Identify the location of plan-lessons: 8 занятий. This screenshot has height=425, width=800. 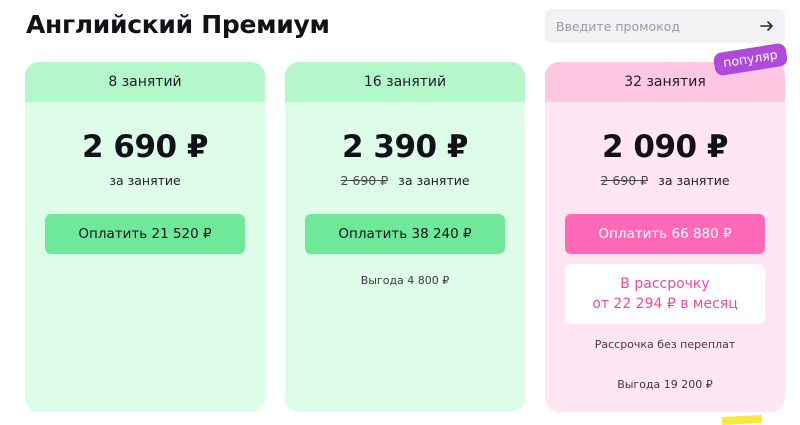
(145, 82).